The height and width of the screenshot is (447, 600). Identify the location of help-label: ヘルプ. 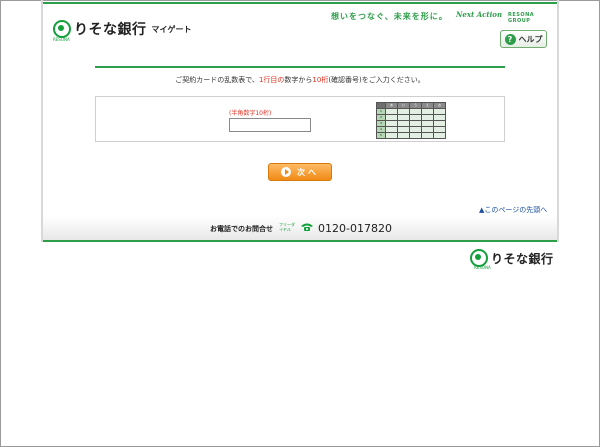
(530, 39).